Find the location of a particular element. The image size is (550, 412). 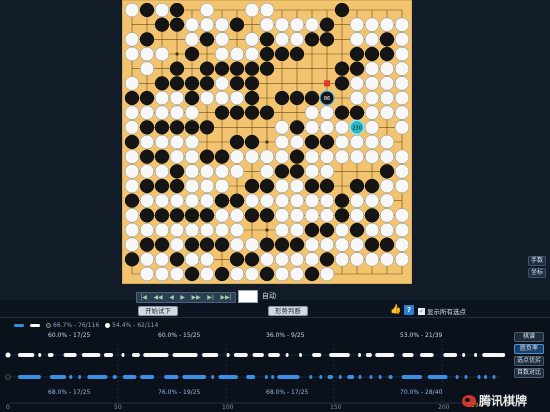

show-all-options-toggle: ✓ 显示所有选点 is located at coordinates (442, 311).